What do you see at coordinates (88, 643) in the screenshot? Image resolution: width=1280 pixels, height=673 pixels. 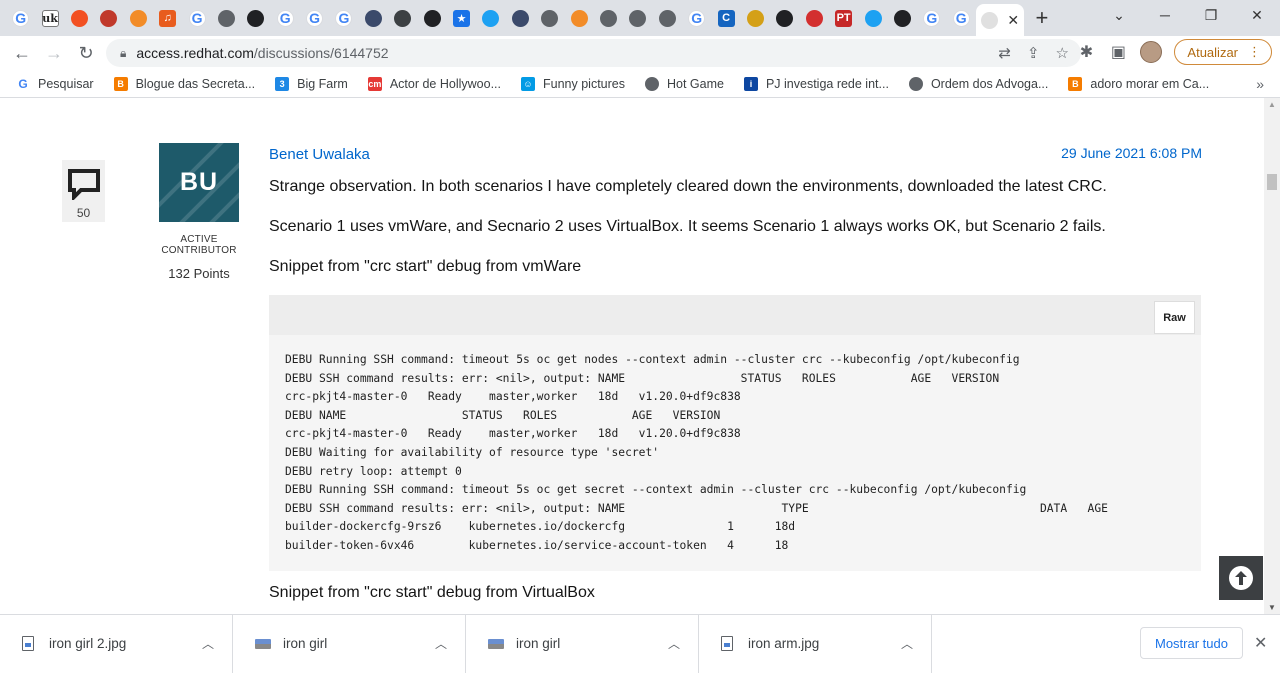 I see `download-name: iron girl 2.jpg` at bounding box center [88, 643].